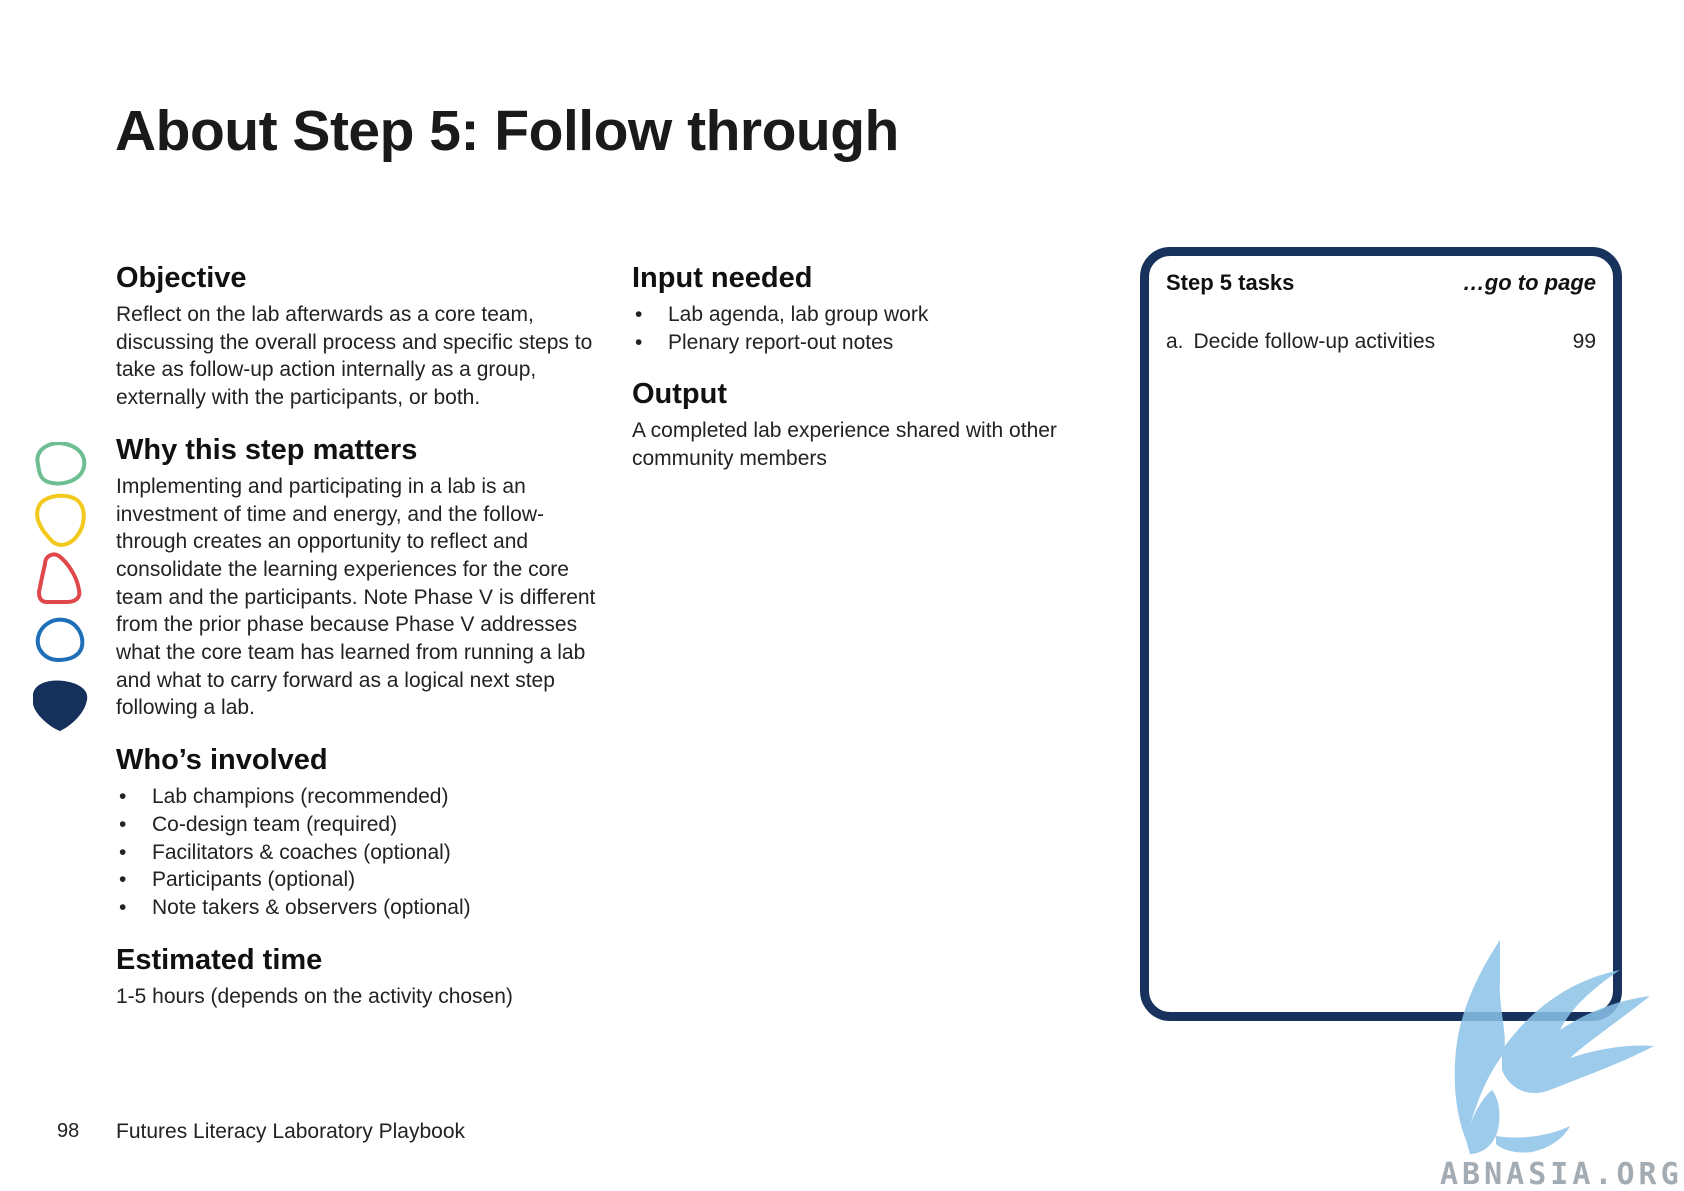  What do you see at coordinates (361, 880) in the screenshot?
I see `list-item: Participants (optional)` at bounding box center [361, 880].